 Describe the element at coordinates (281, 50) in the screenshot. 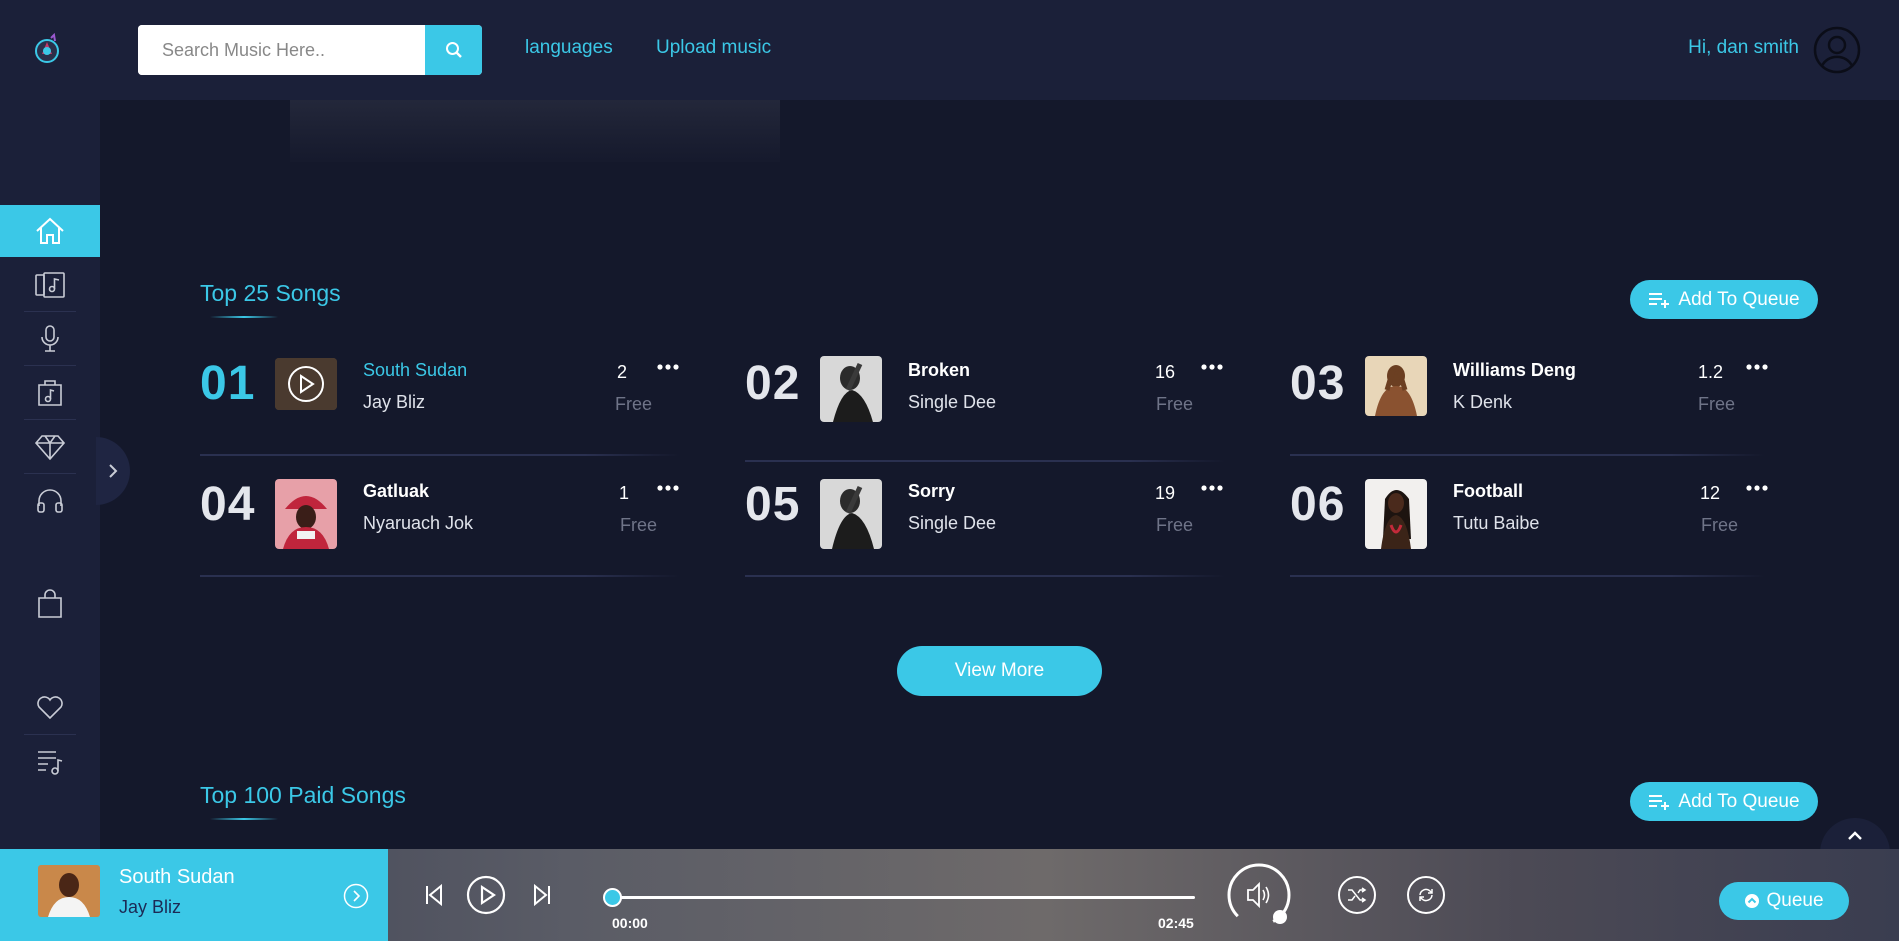

I see `search-input` at that location.